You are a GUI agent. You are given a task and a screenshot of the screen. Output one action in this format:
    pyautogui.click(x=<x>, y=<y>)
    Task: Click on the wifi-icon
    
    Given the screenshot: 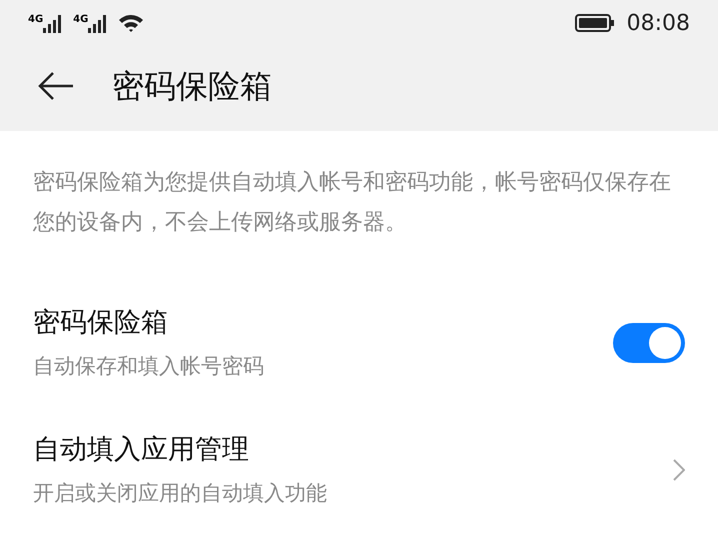 What is the action you would take?
    pyautogui.click(x=131, y=23)
    